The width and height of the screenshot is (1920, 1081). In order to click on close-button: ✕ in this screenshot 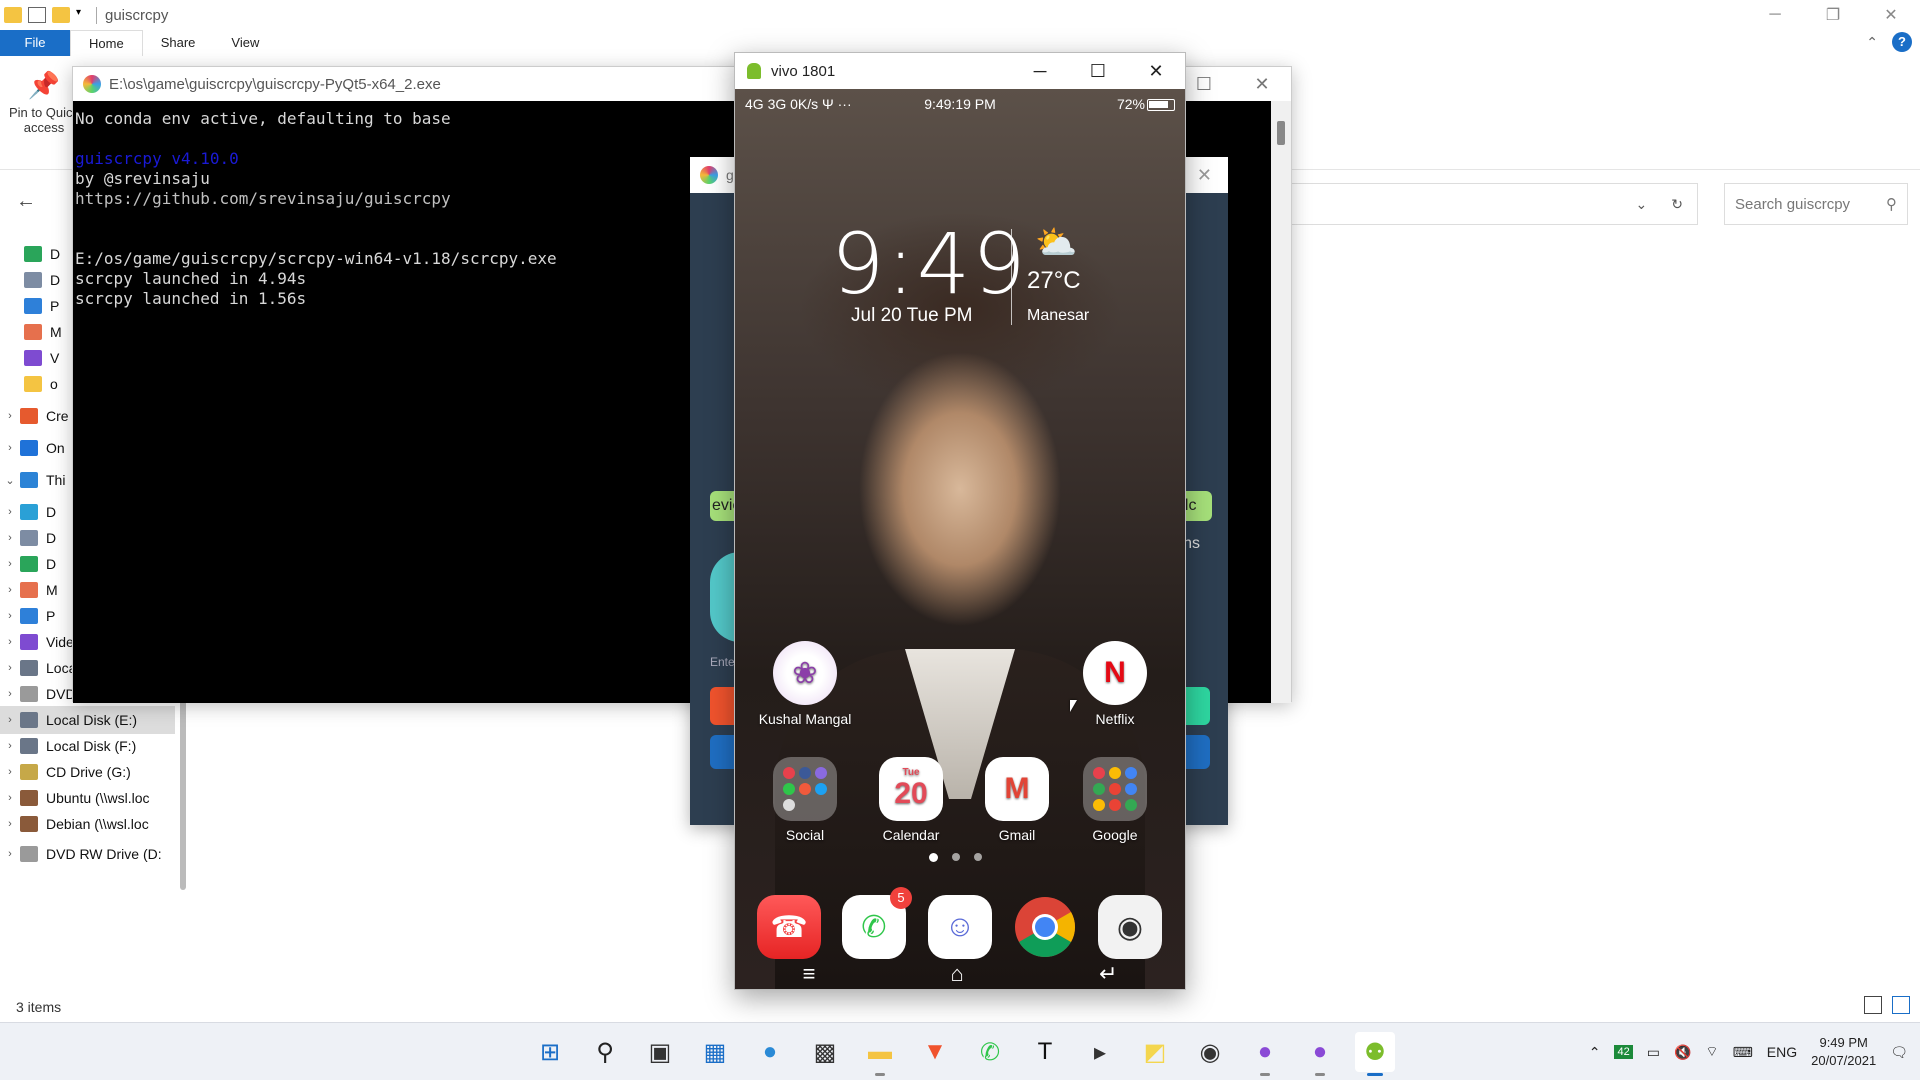, I will do `click(1891, 15)`.